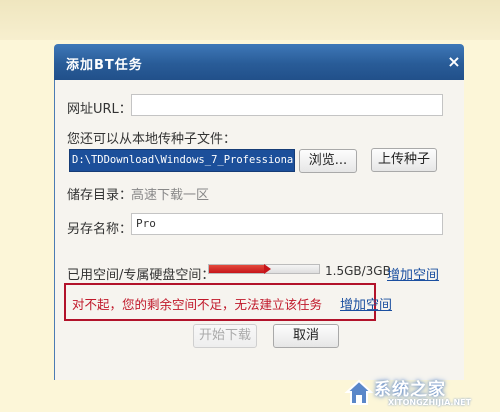  What do you see at coordinates (236, 269) in the screenshot?
I see `space-progress-fill` at bounding box center [236, 269].